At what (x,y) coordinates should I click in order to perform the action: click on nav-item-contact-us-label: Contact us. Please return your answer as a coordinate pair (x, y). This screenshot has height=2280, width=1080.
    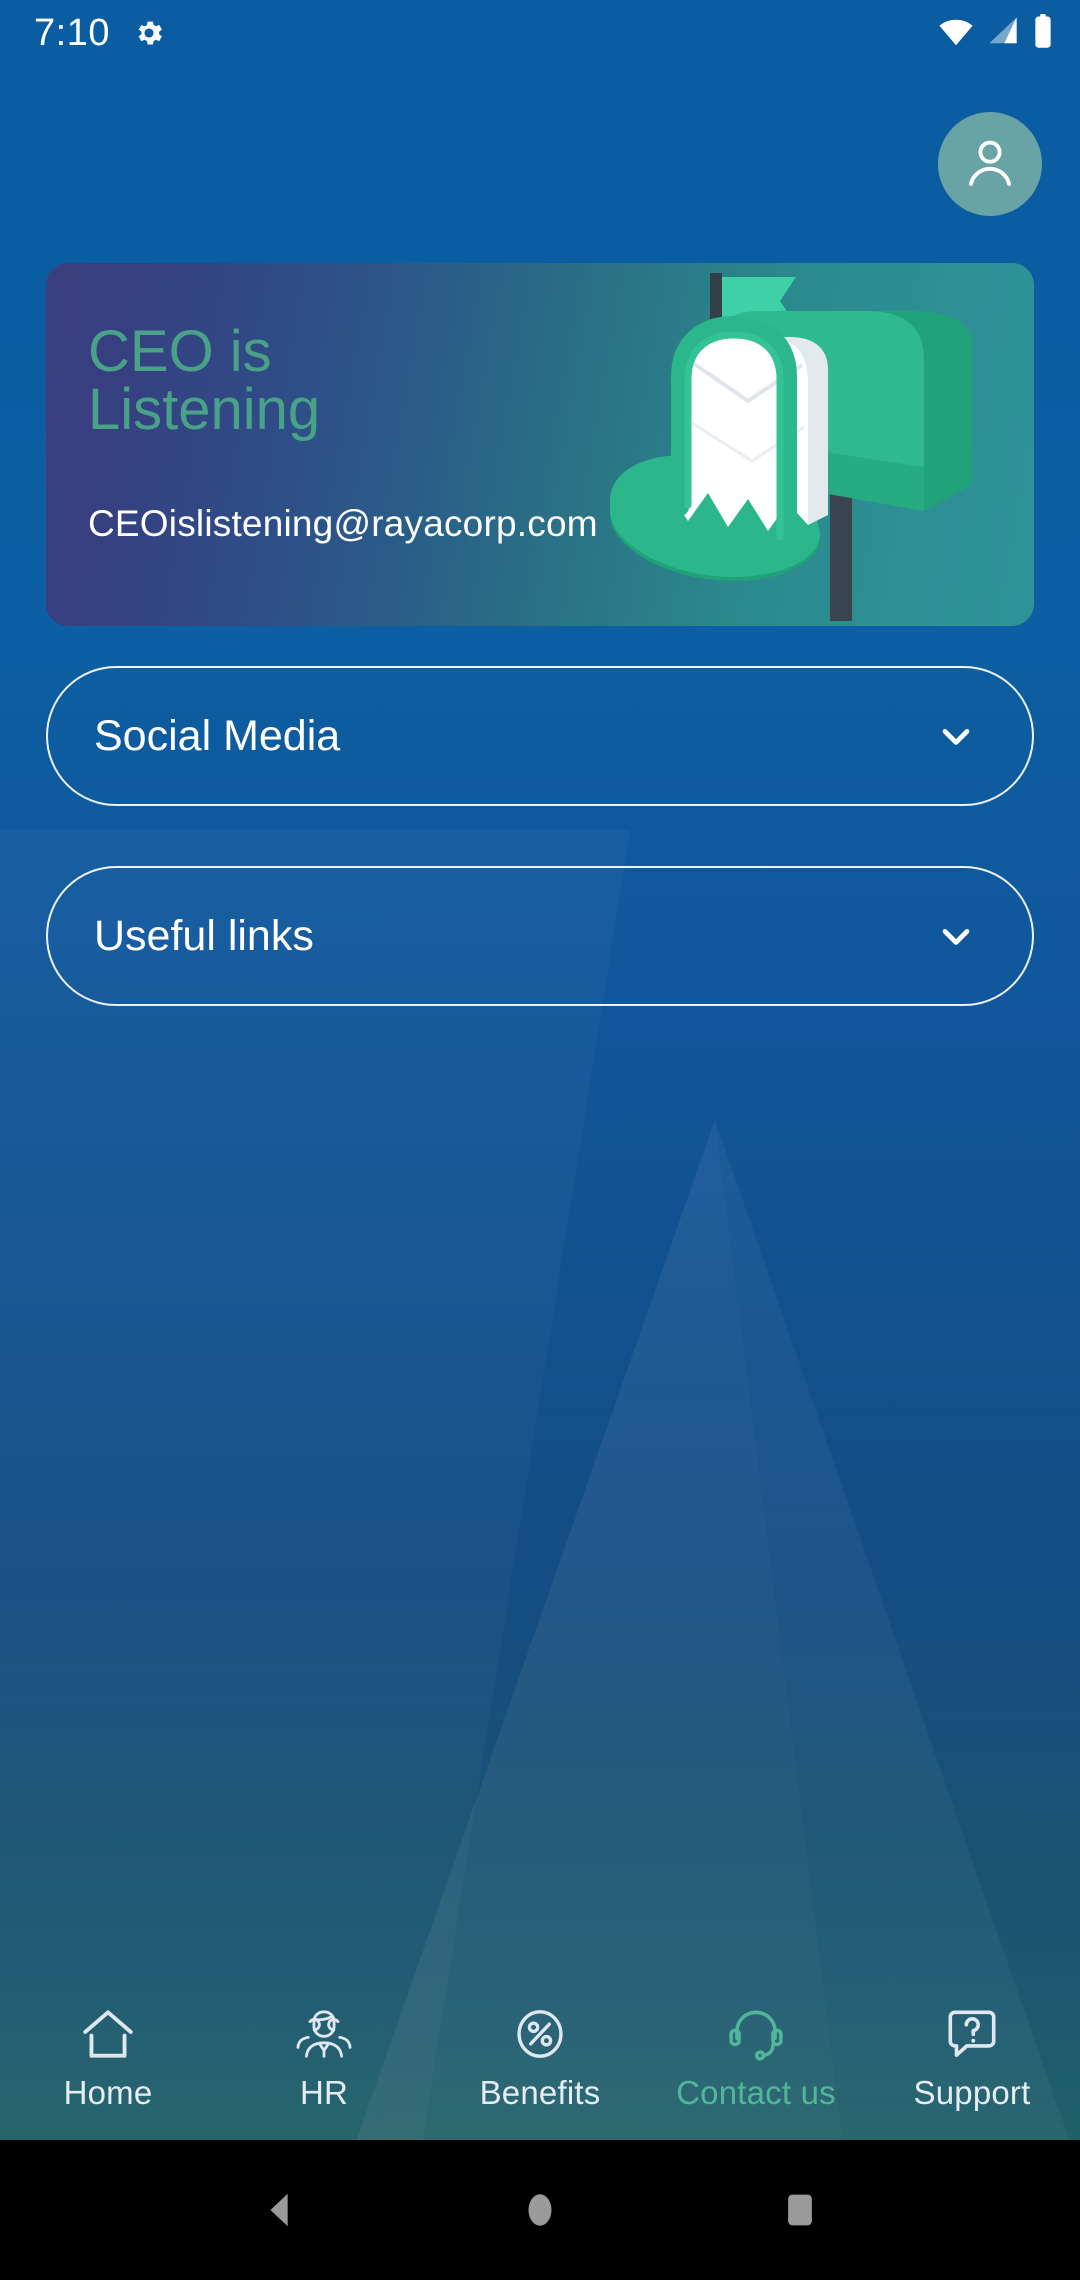
    Looking at the image, I should click on (756, 2092).